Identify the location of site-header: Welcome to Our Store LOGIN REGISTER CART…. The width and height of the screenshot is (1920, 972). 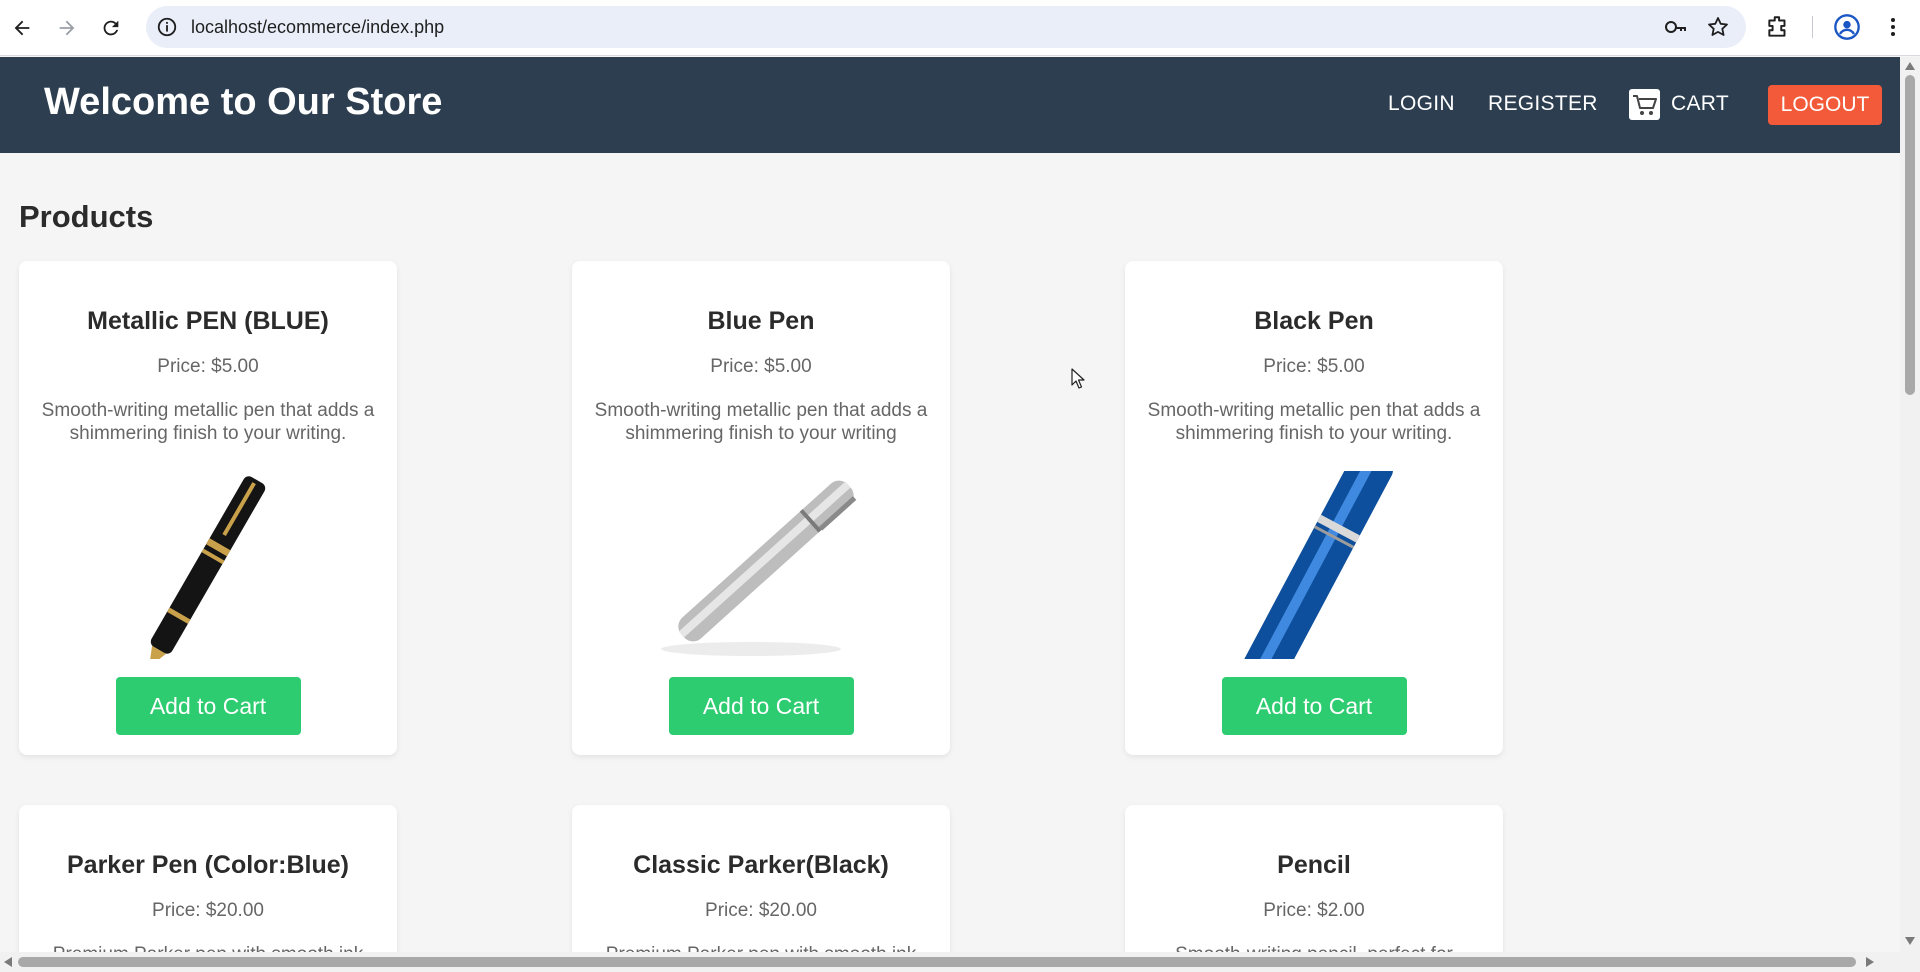
(950, 105).